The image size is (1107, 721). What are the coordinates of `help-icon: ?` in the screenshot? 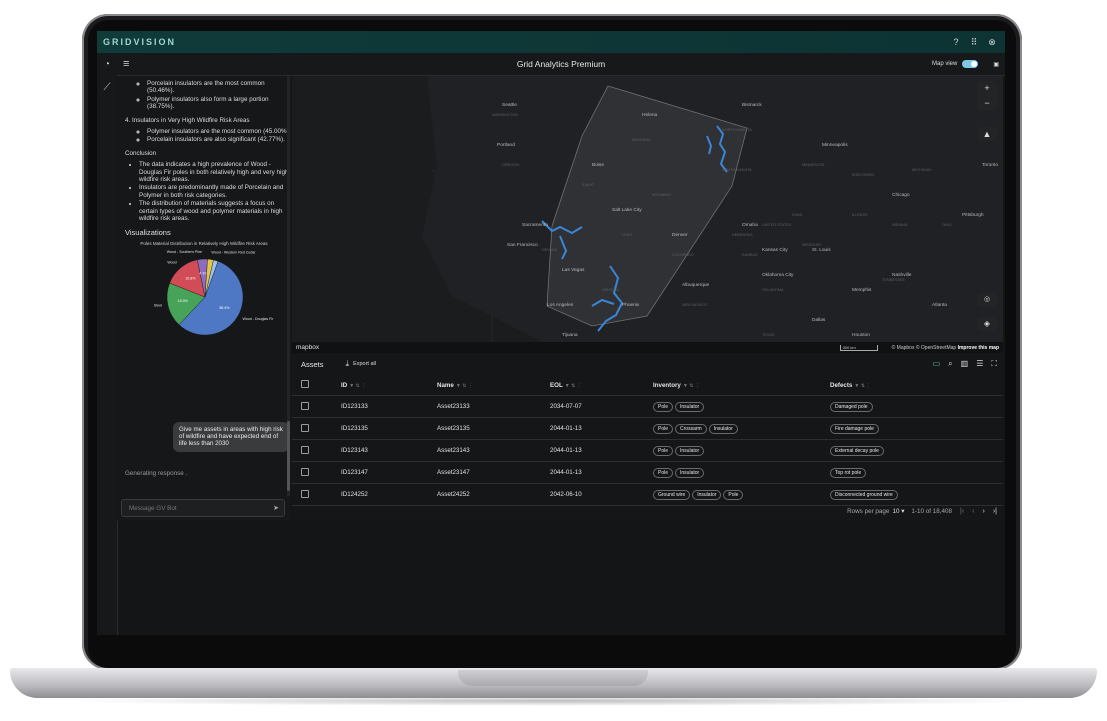 It's located at (956, 42).